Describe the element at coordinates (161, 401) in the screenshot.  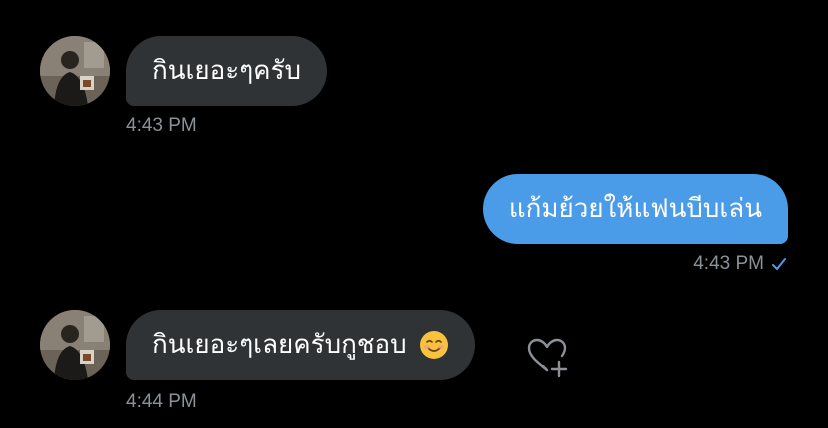
I see `message-timestamp: 4:44 PM` at that location.